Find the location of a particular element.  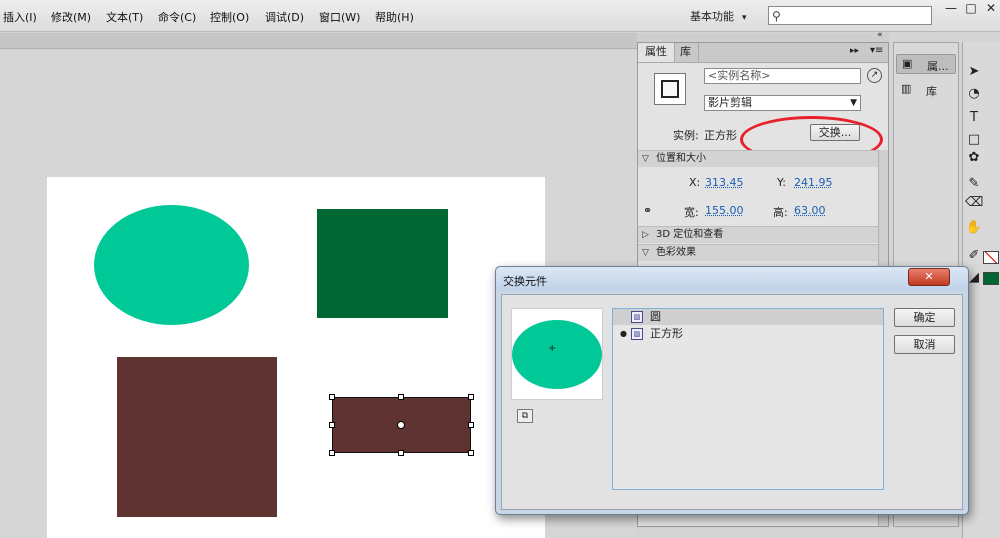

workspace-switcher: 基本功能 ▾ is located at coordinates (718, 16).